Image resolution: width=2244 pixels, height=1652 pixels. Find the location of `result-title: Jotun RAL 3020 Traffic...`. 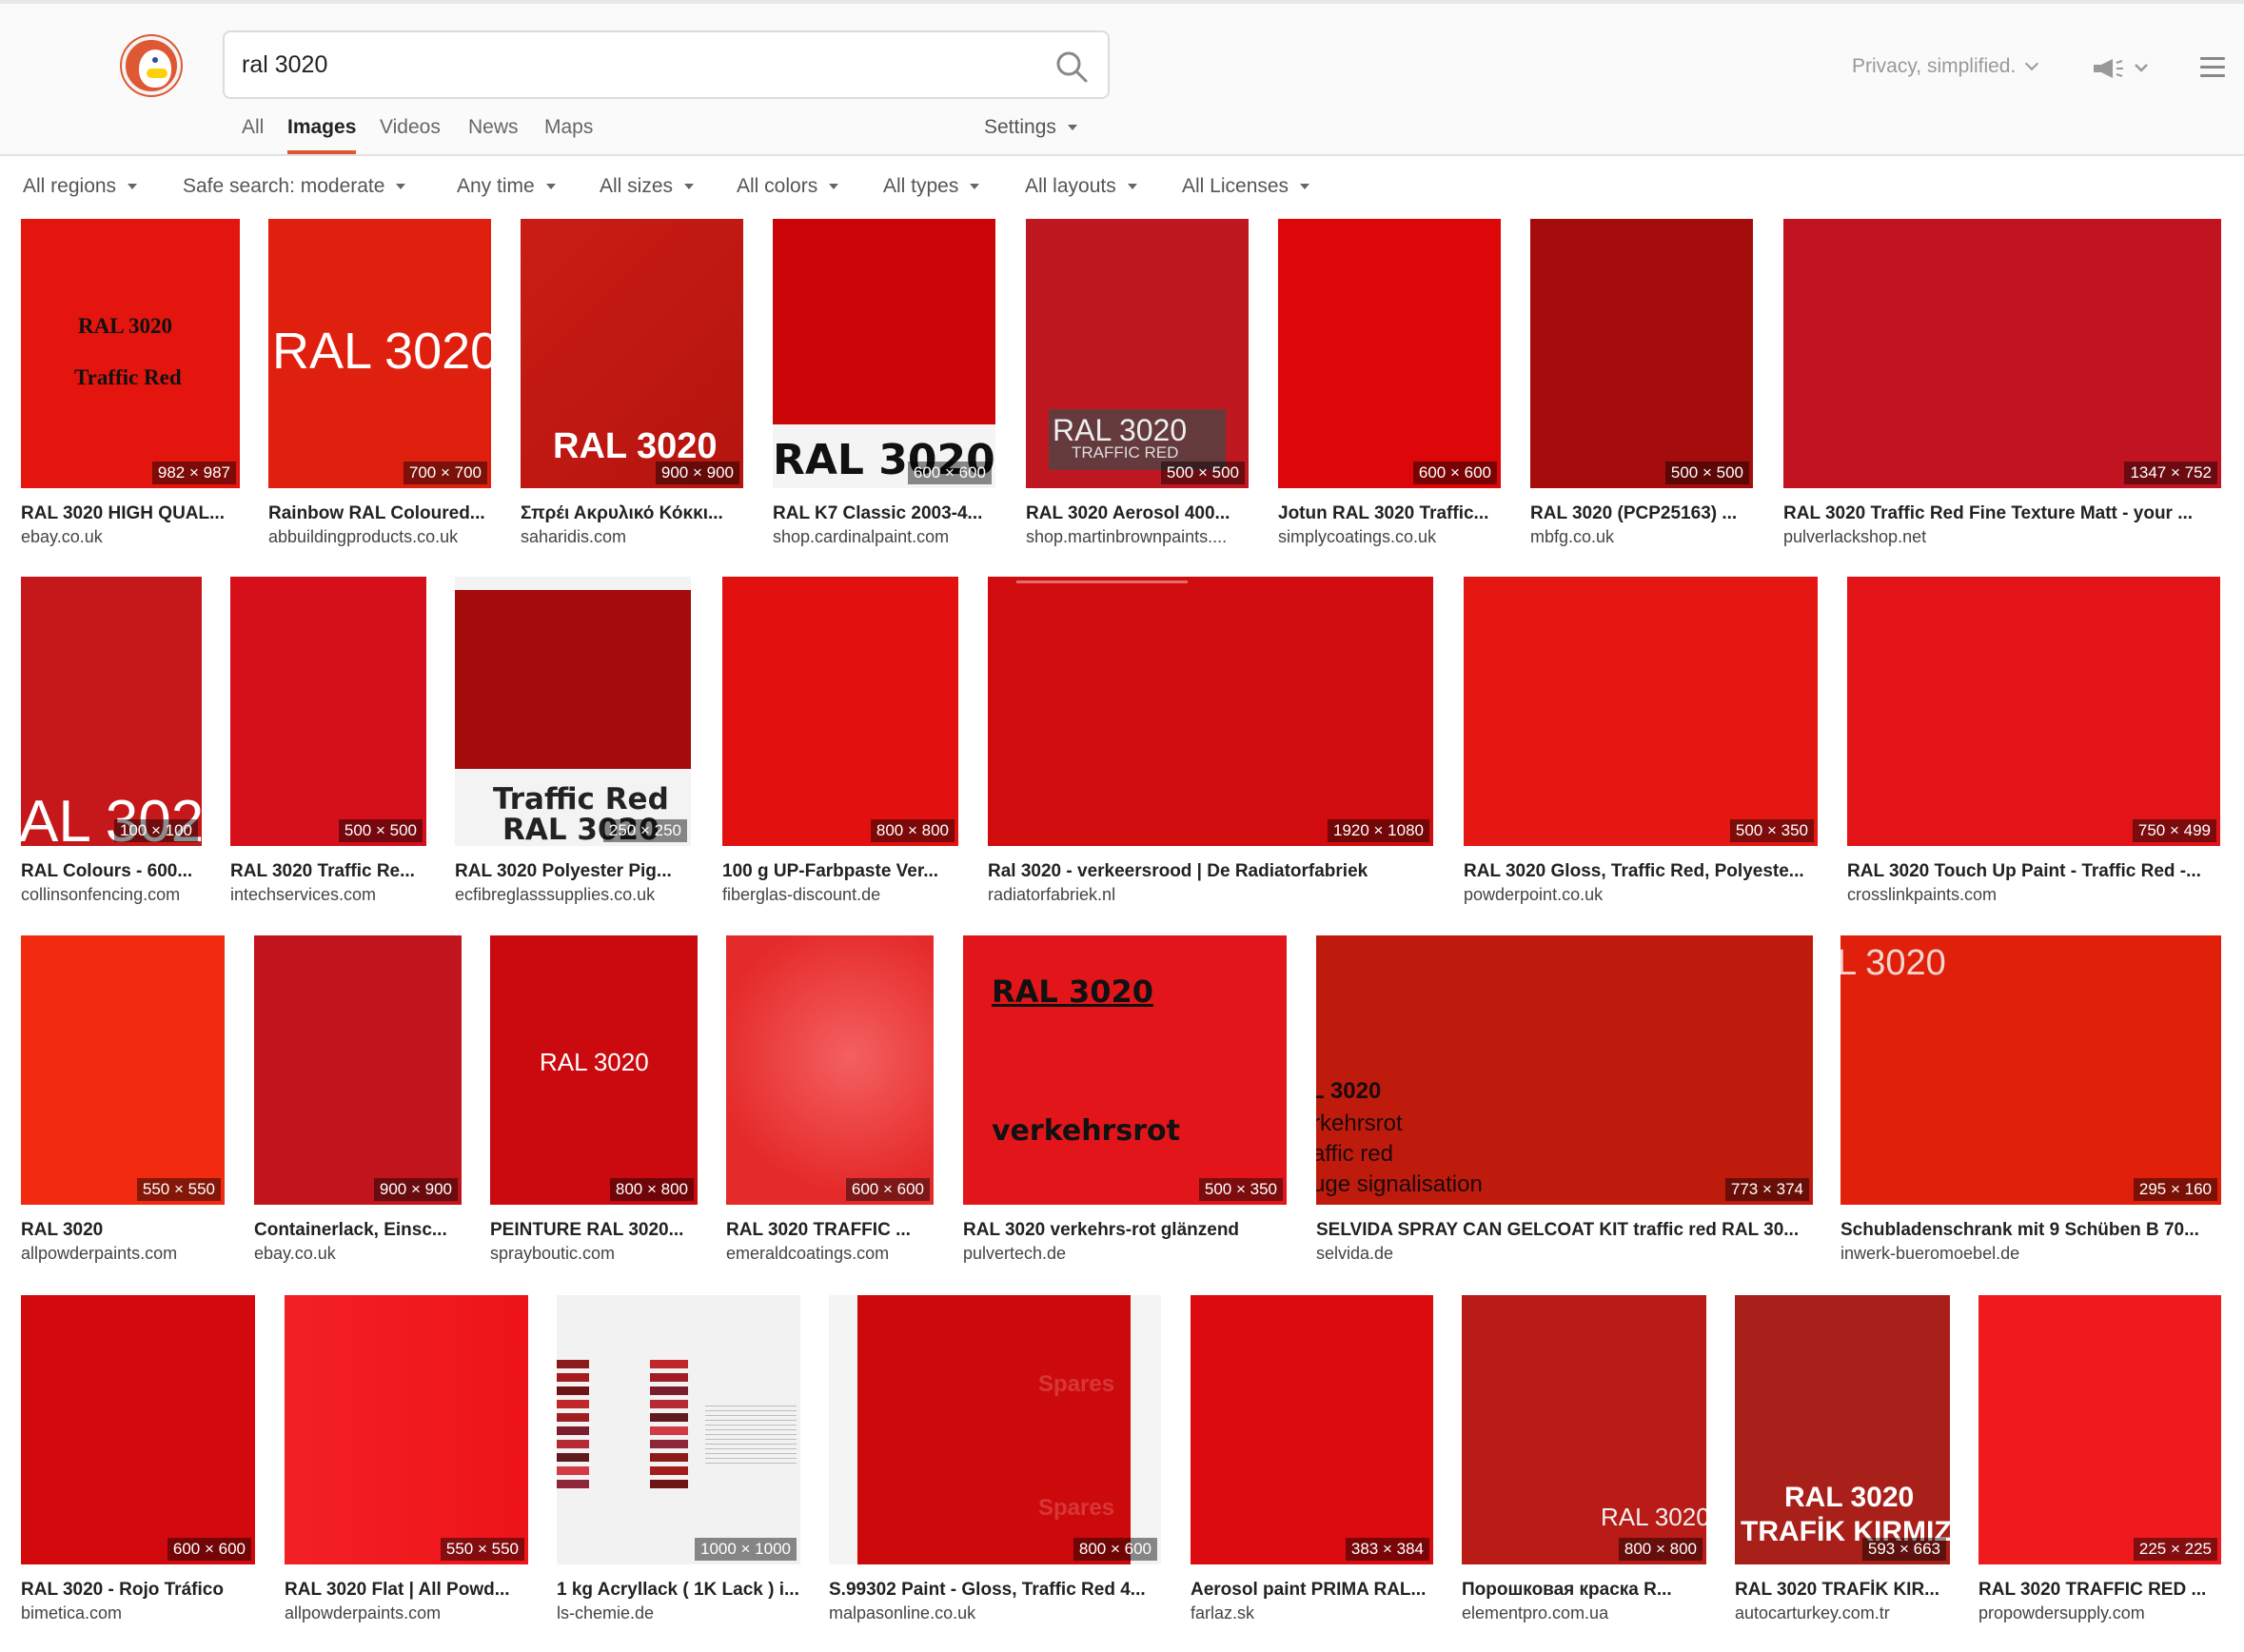

result-title: Jotun RAL 3020 Traffic... is located at coordinates (1389, 513).